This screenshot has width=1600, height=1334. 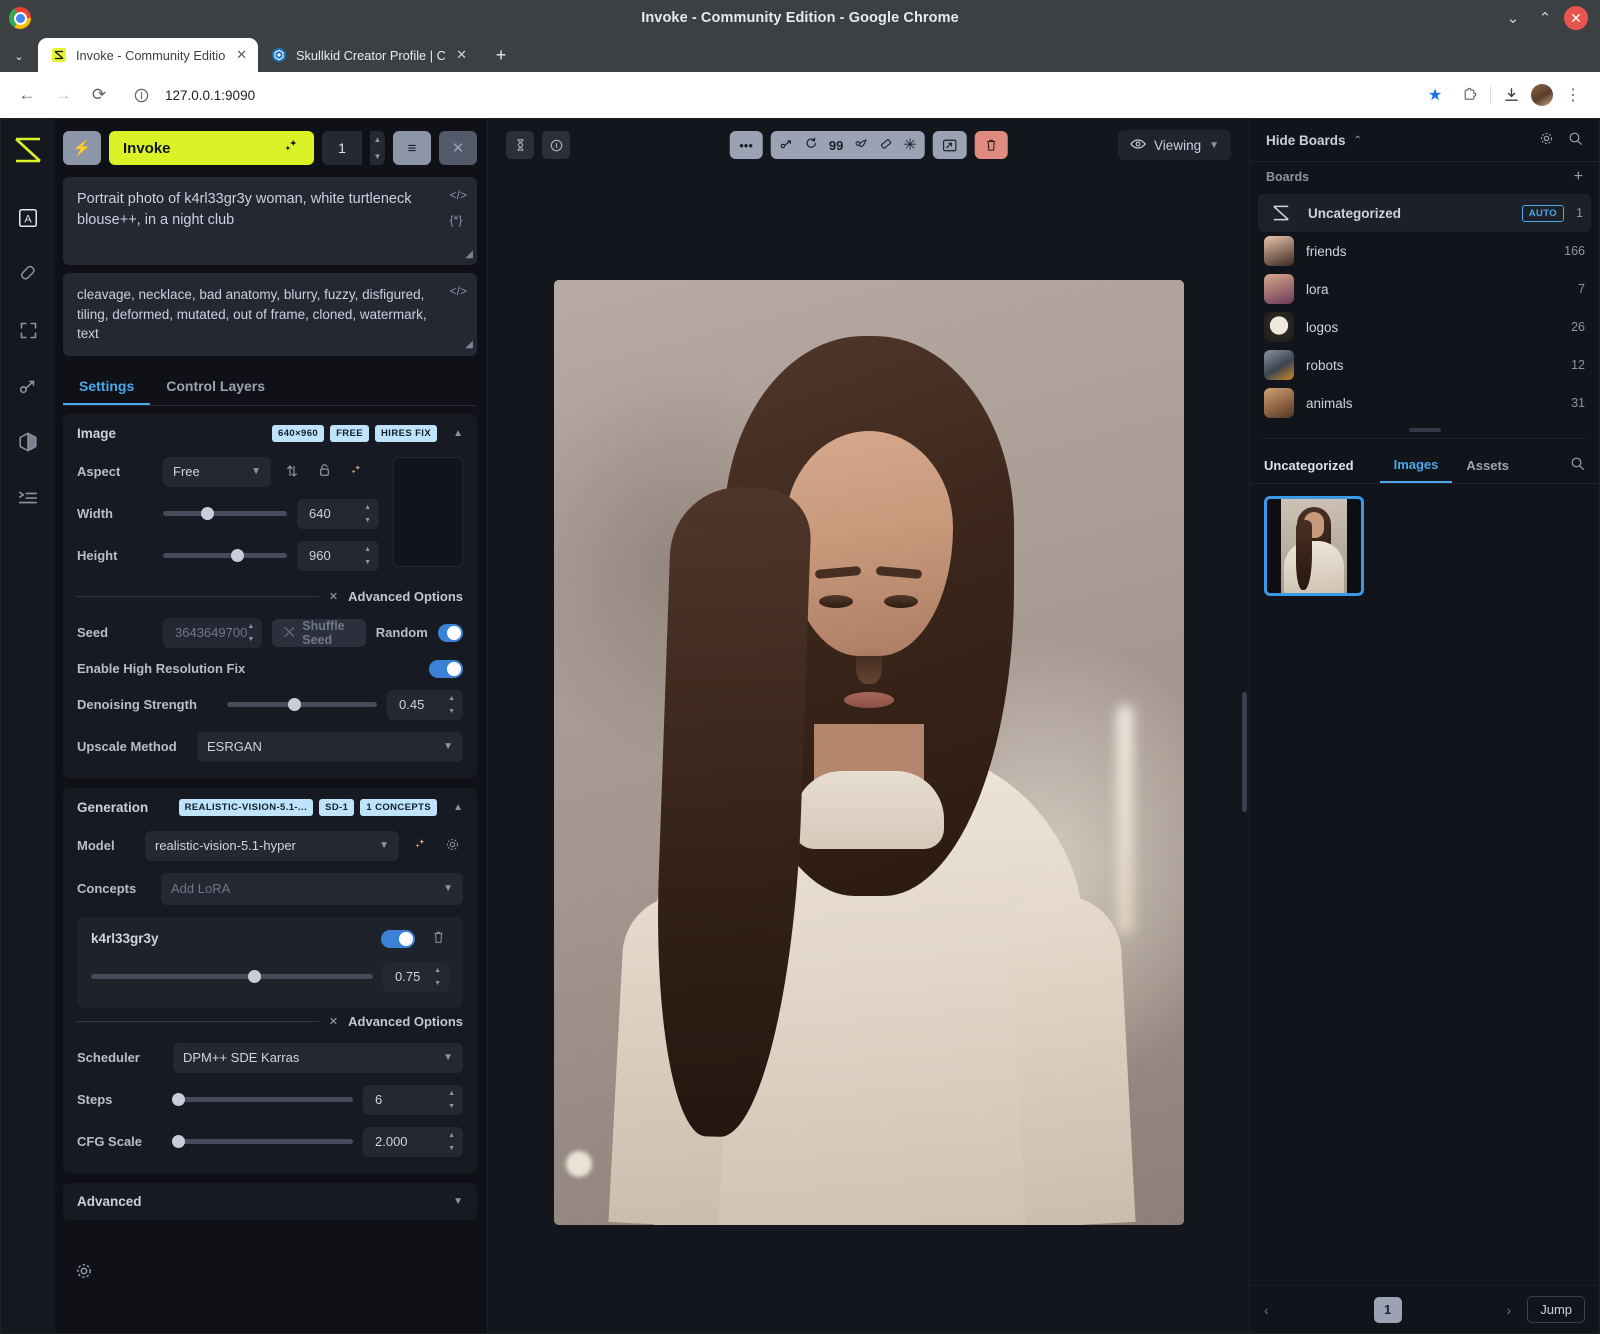 I want to click on hourglass-icon, so click(x=520, y=145).